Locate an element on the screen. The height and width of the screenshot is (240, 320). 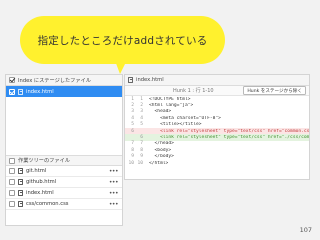
working-tree-title: 作業ツリーのファイル is located at coordinates (44, 161).